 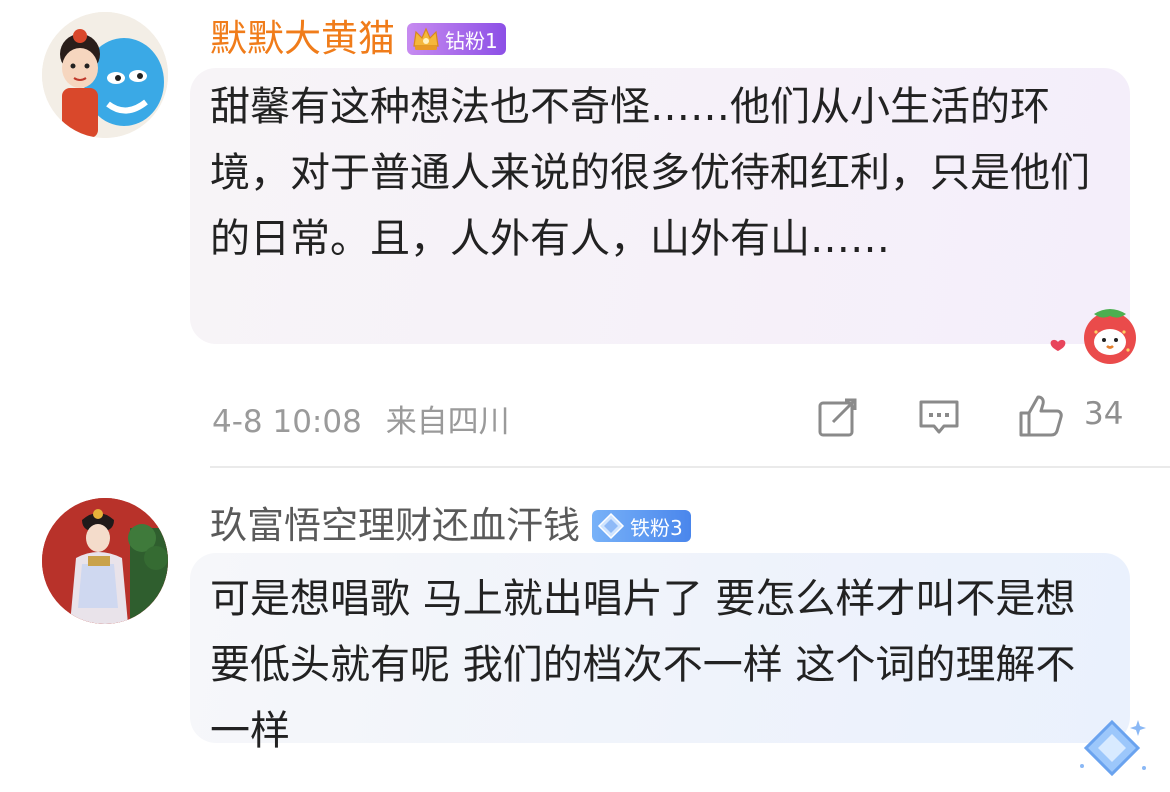 I want to click on strawberry-sticker-icon, so click(x=1094, y=333).